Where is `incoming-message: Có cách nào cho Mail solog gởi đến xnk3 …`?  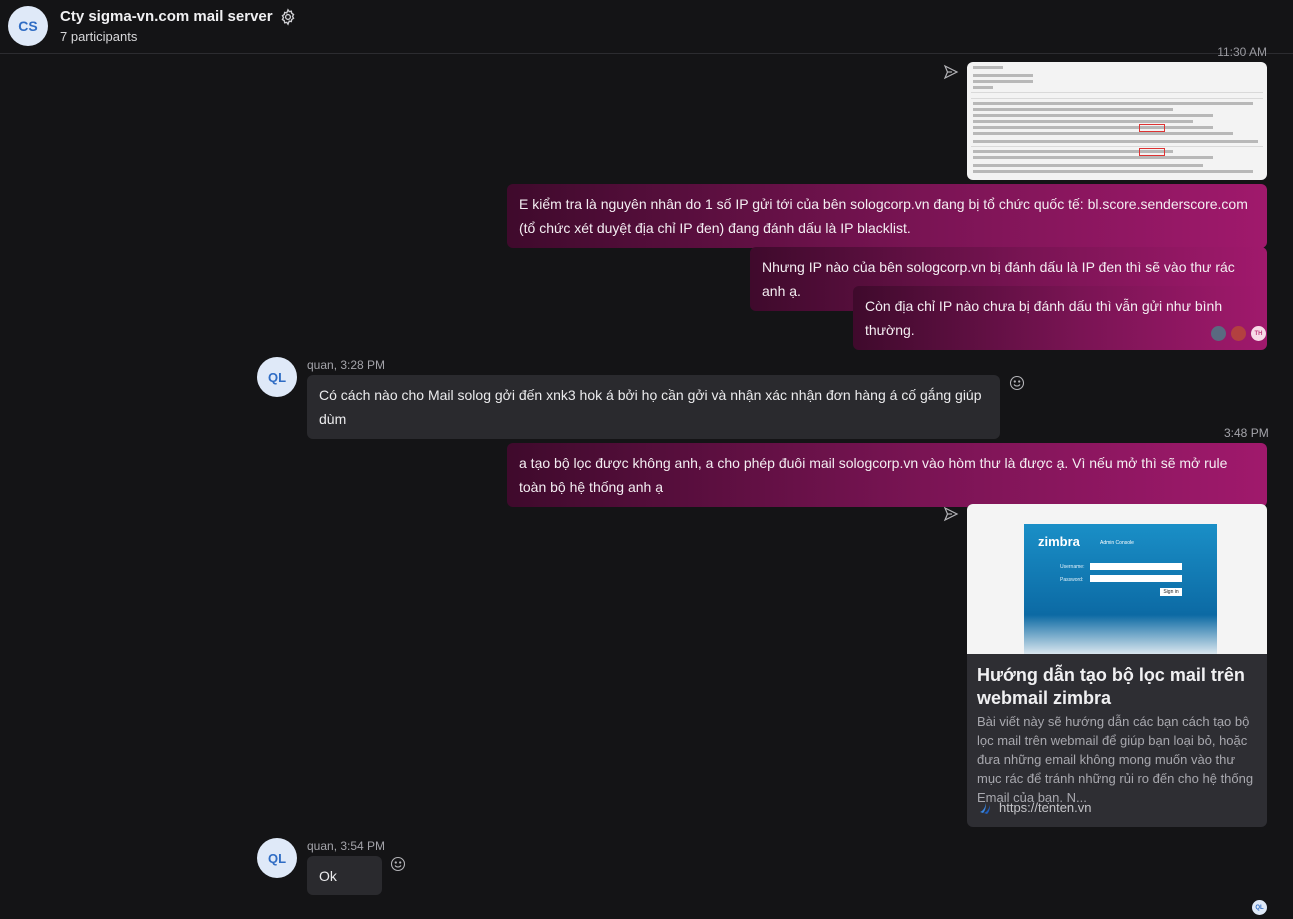
incoming-message: Có cách nào cho Mail solog gởi đến xnk3 … is located at coordinates (653, 407).